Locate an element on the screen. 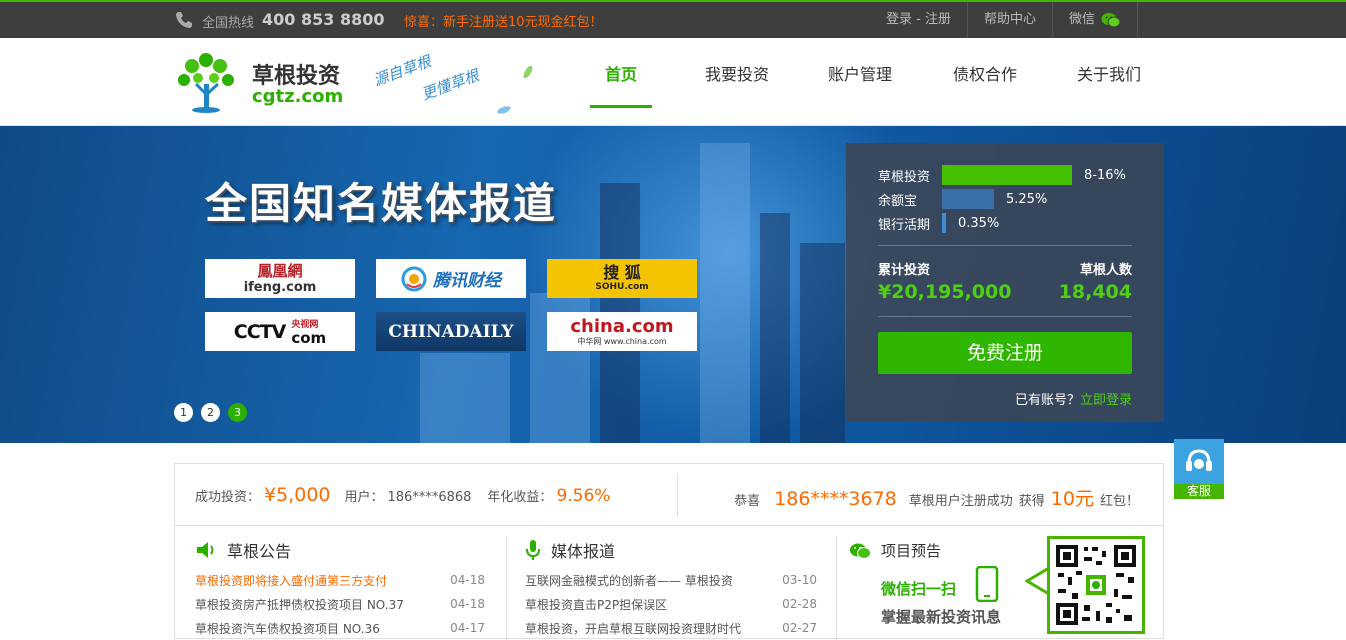  logo-tree-icon is located at coordinates (207, 82).